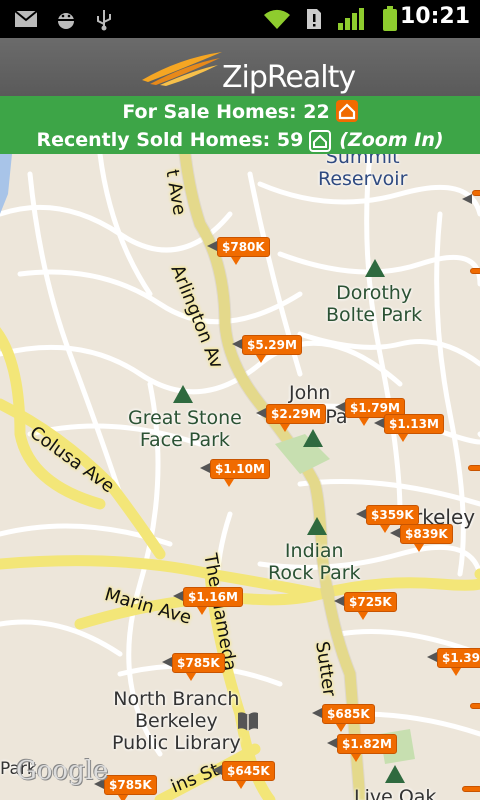 The width and height of the screenshot is (480, 800). Describe the element at coordinates (243, 775) in the screenshot. I see `price-pin: $645K` at that location.